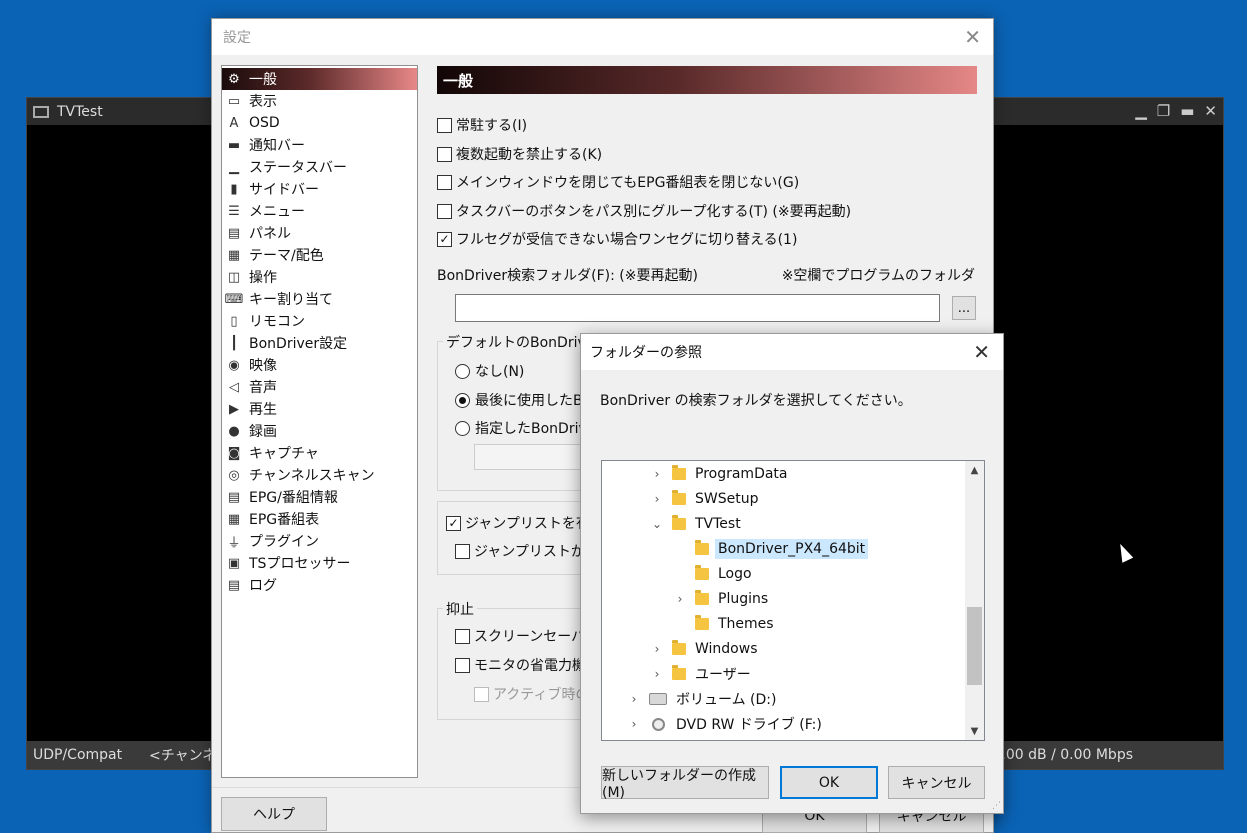 This screenshot has height=833, width=1247. I want to click on resize-grip-icon: ⋰, so click(996, 806).